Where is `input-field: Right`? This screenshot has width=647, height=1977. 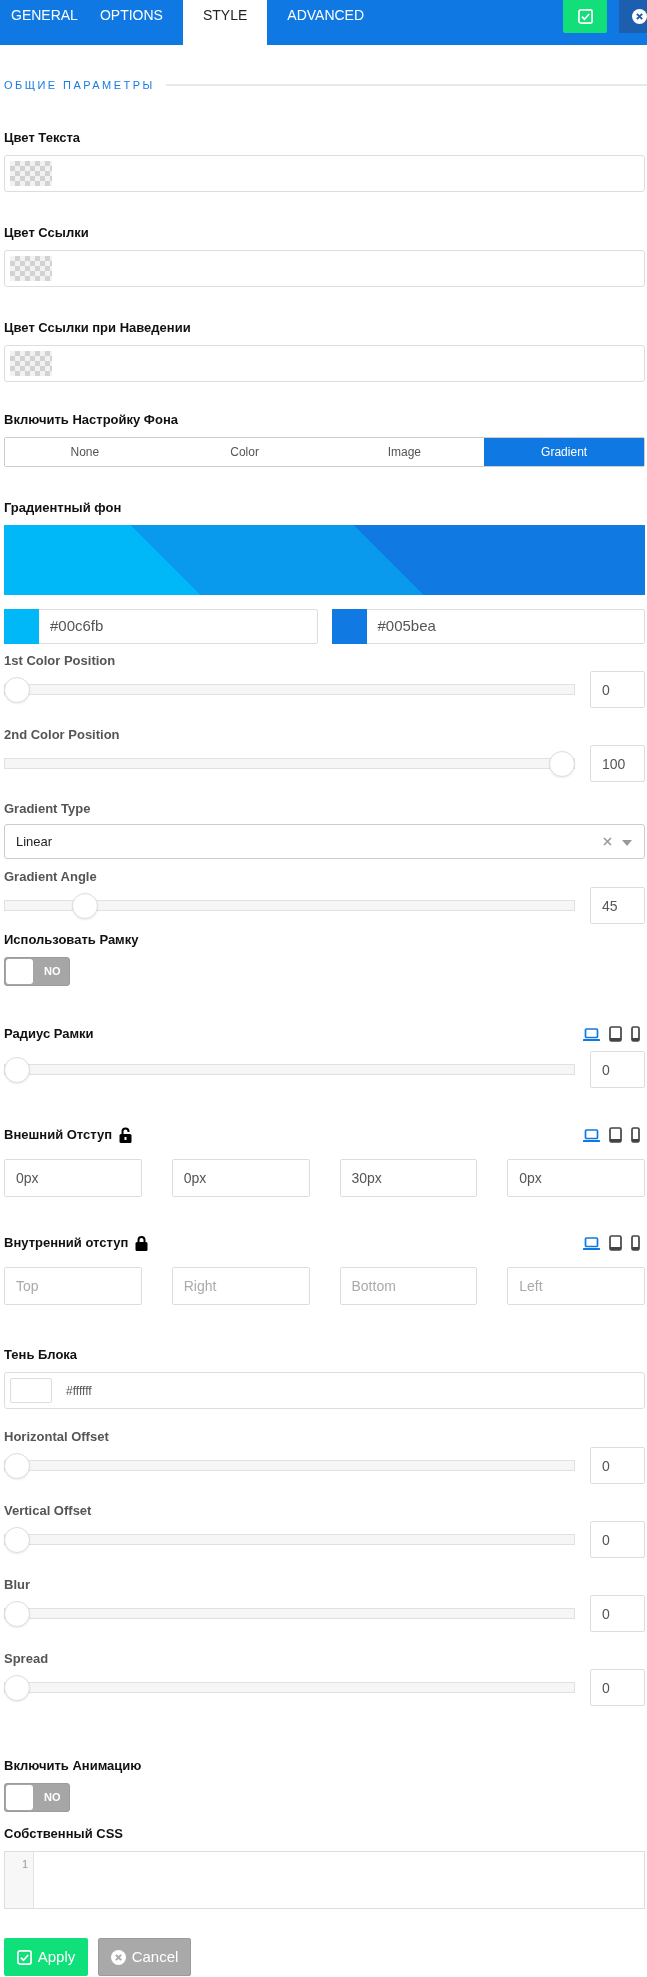 input-field: Right is located at coordinates (240, 1286).